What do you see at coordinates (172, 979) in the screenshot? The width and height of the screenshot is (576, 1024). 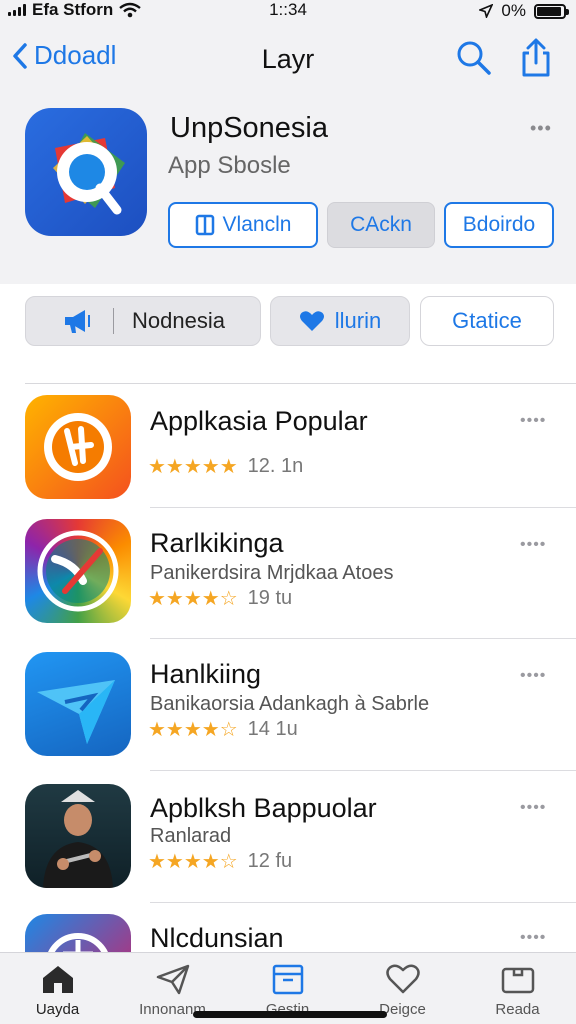 I see `paper-plane-icon` at bounding box center [172, 979].